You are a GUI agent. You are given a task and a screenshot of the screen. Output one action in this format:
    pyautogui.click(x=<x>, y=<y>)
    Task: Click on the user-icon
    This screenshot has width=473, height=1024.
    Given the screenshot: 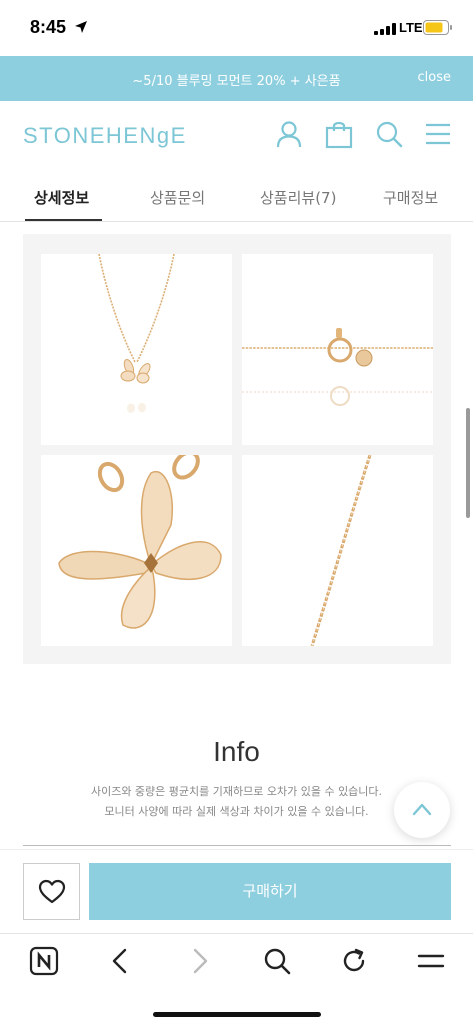 What is the action you would take?
    pyautogui.click(x=289, y=134)
    